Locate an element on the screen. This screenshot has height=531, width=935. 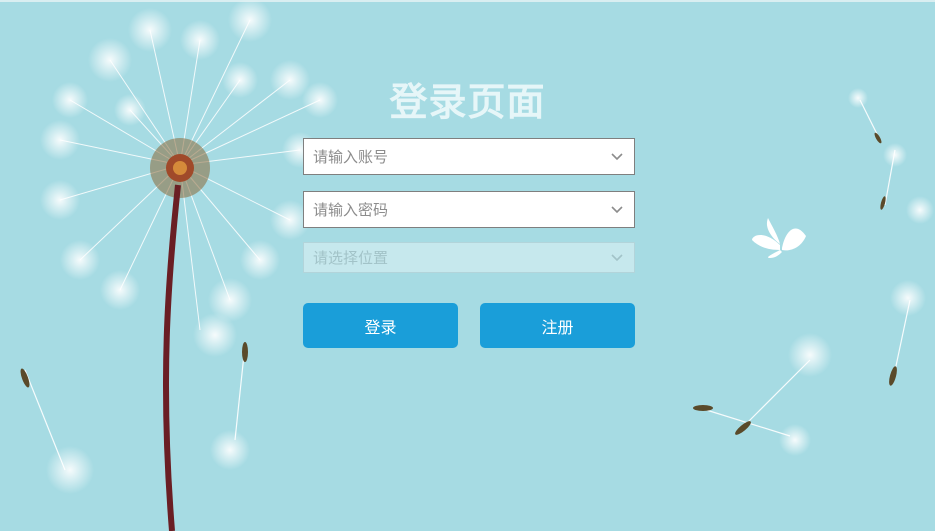
login-button: 登录 is located at coordinates (380, 325).